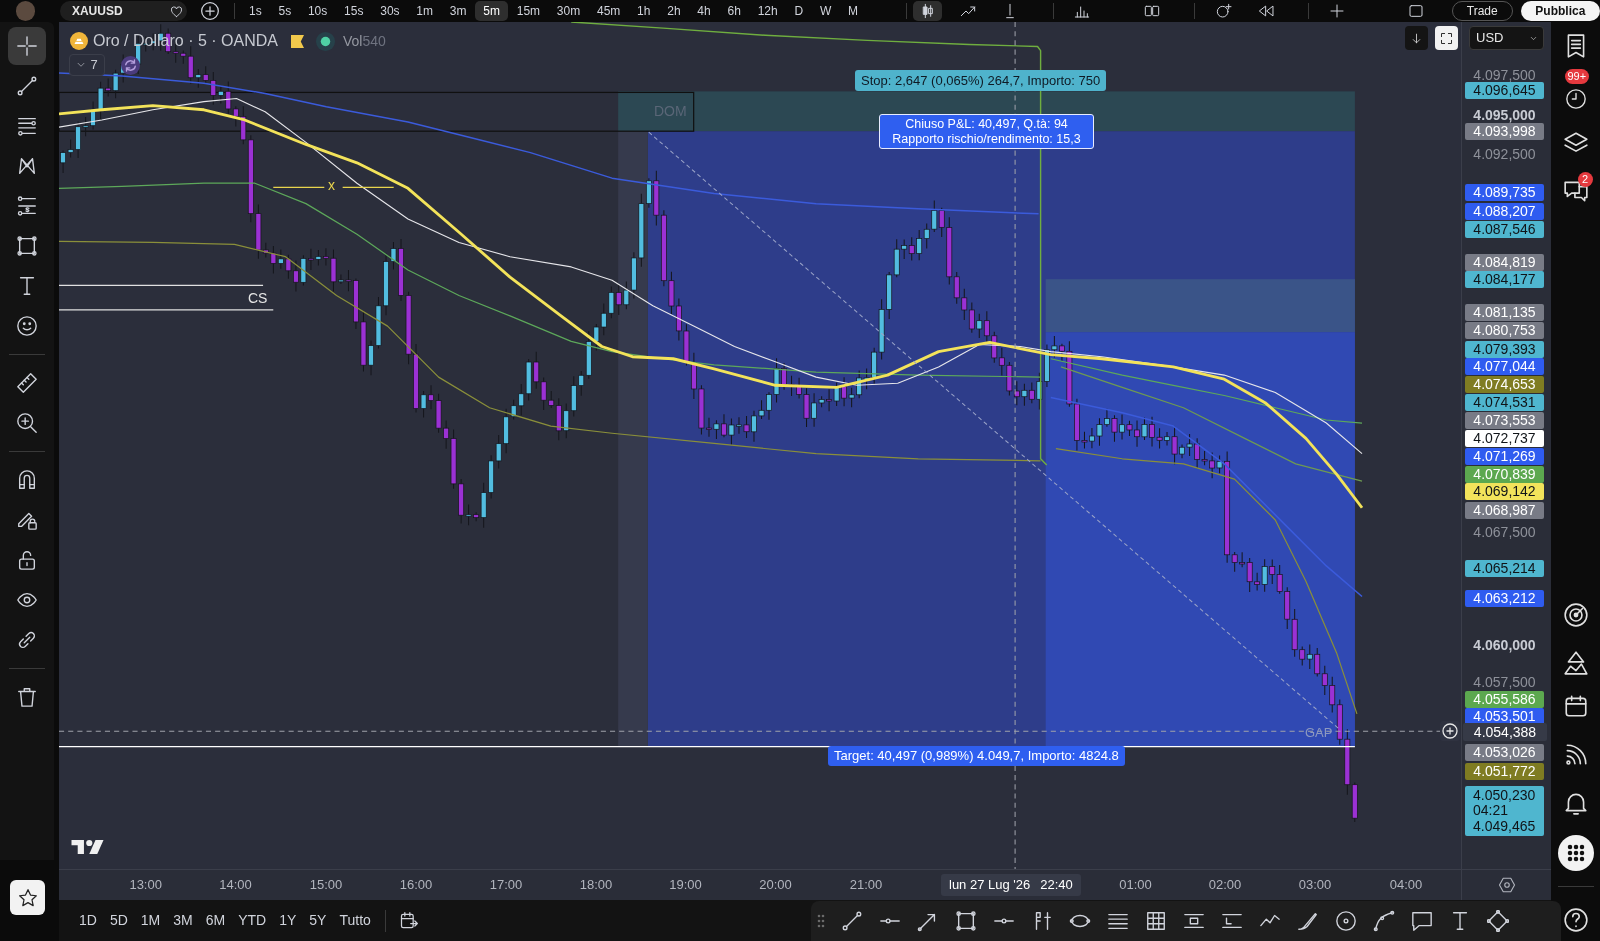 Image resolution: width=1600 pixels, height=941 pixels. Describe the element at coordinates (853, 11) in the screenshot. I see `timeframe-tab: M` at that location.